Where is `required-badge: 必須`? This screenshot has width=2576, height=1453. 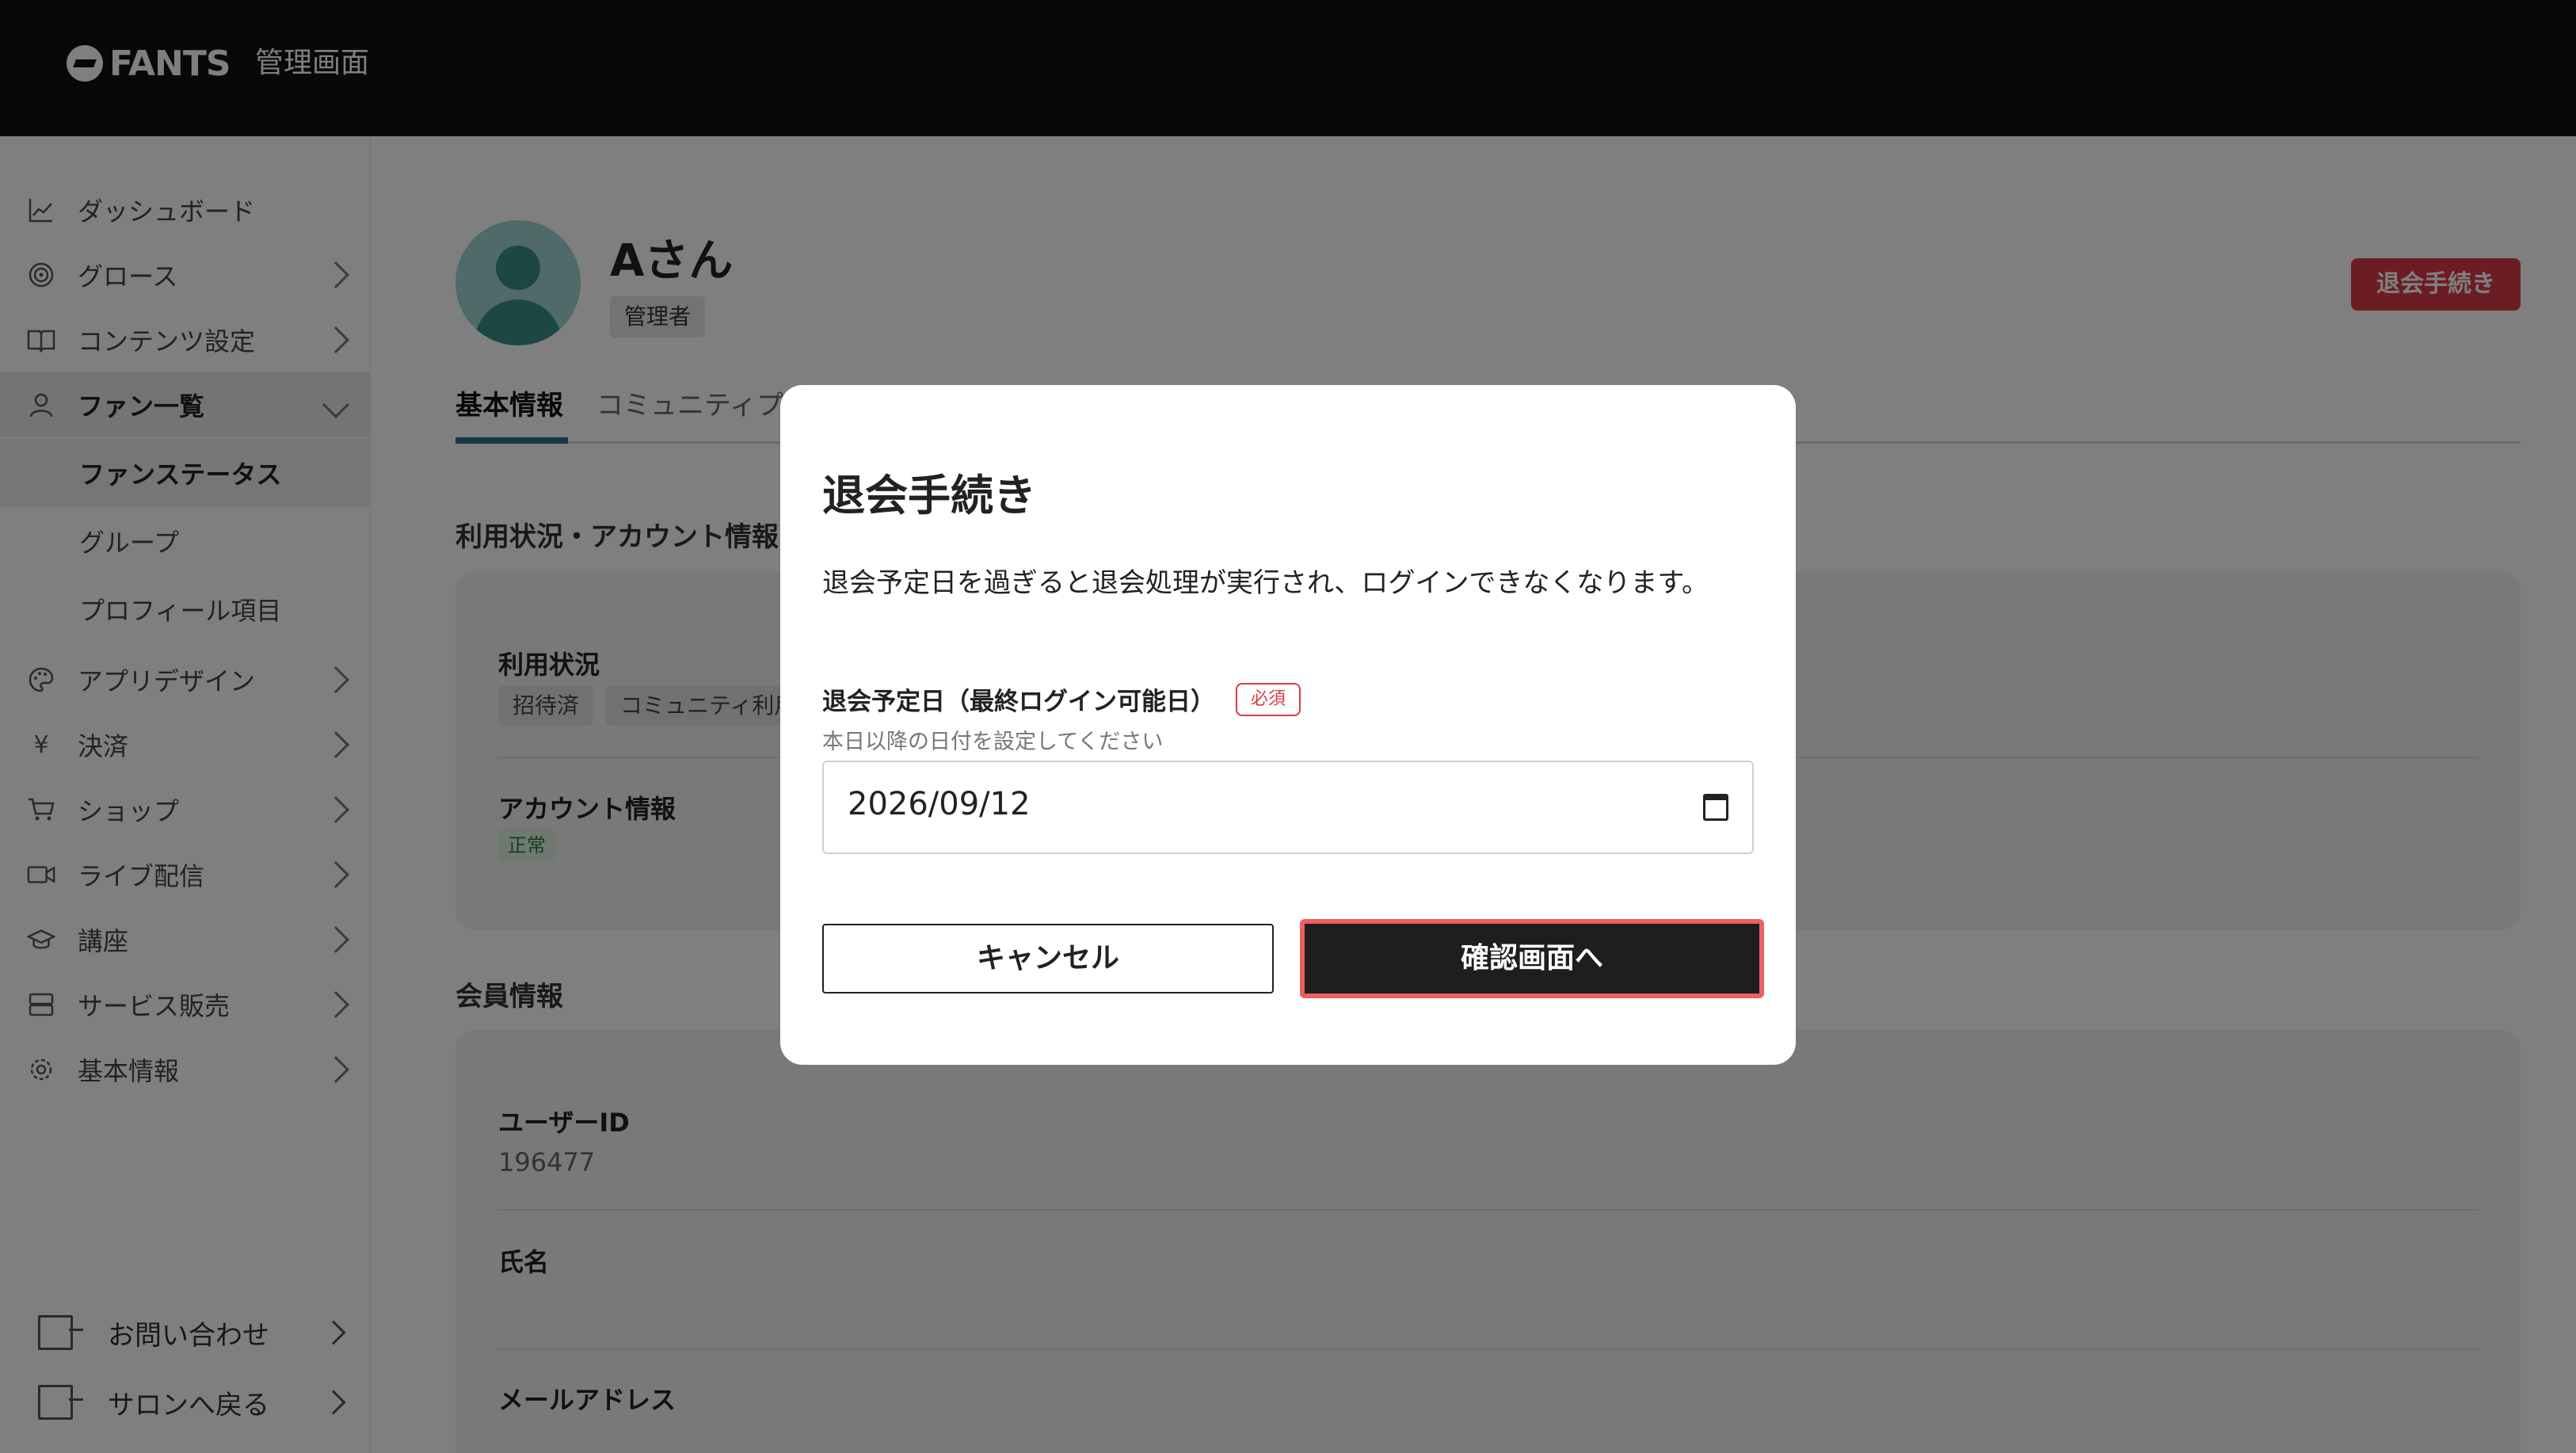 required-badge: 必須 is located at coordinates (1268, 699).